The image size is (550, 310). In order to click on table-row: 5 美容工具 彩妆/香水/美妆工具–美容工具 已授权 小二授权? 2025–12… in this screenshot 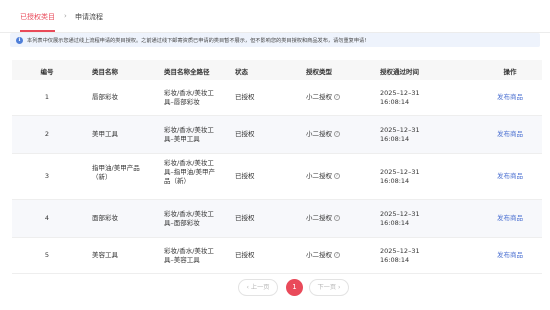, I will do `click(277, 256)`.